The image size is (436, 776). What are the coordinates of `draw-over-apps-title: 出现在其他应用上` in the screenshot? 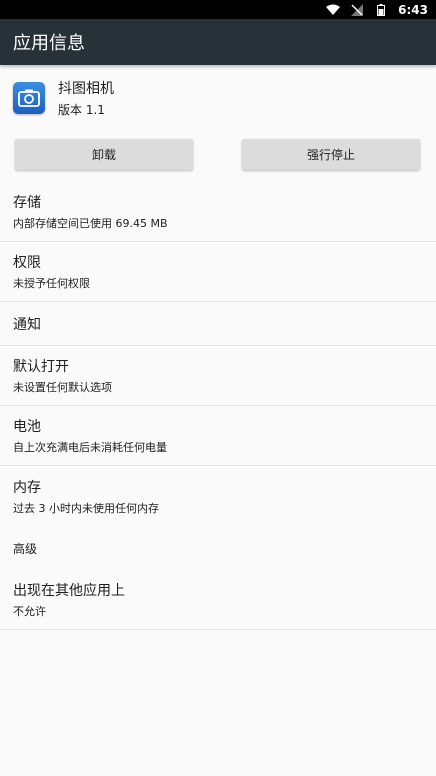 It's located at (69, 591).